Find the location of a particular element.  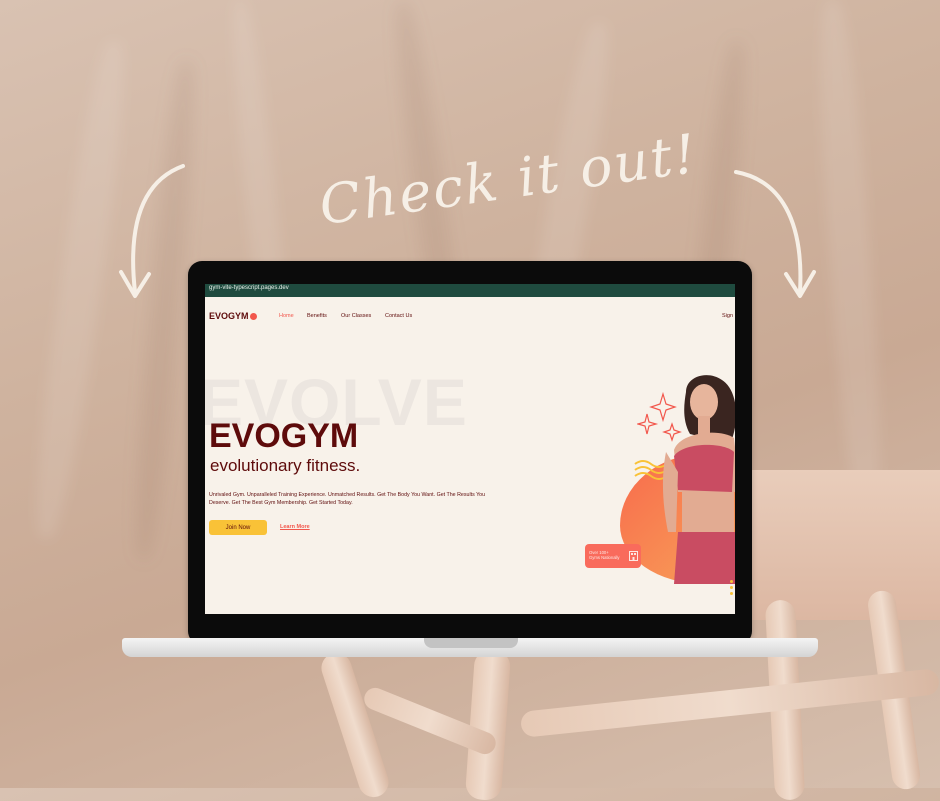

headline: Check it out! is located at coordinates (508, 179).